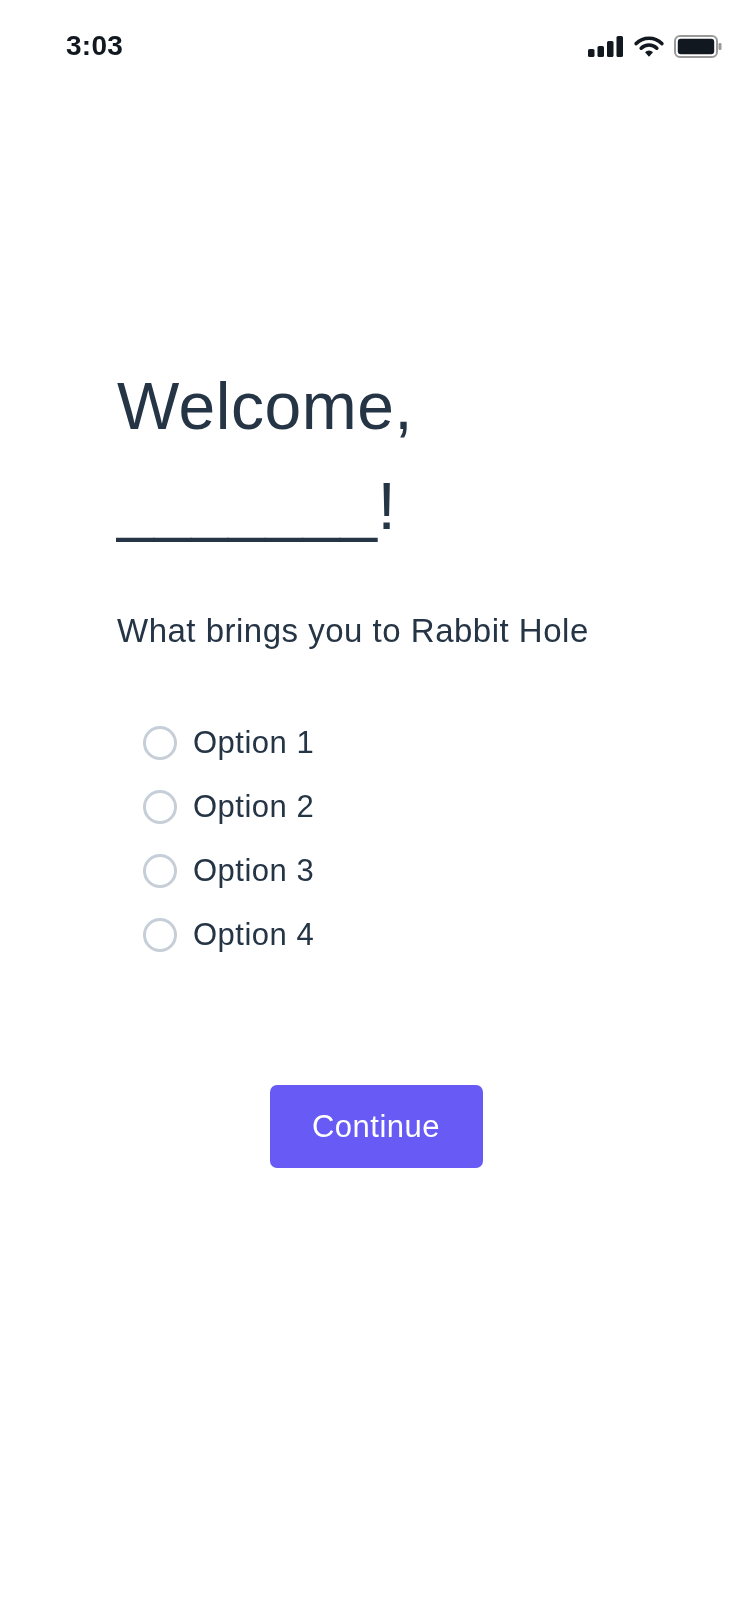  I want to click on wifi-icon, so click(649, 46).